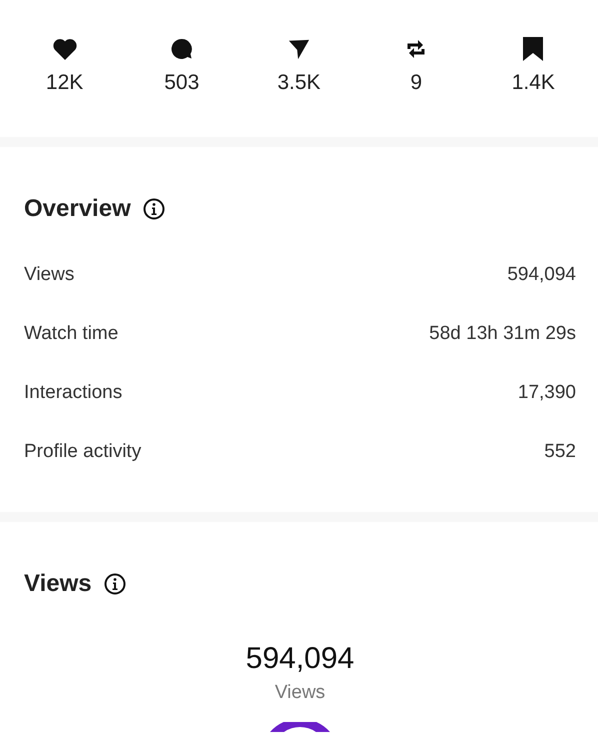 The height and width of the screenshot is (740, 598). Describe the element at coordinates (547, 393) in the screenshot. I see `metric-value: 17,390` at that location.